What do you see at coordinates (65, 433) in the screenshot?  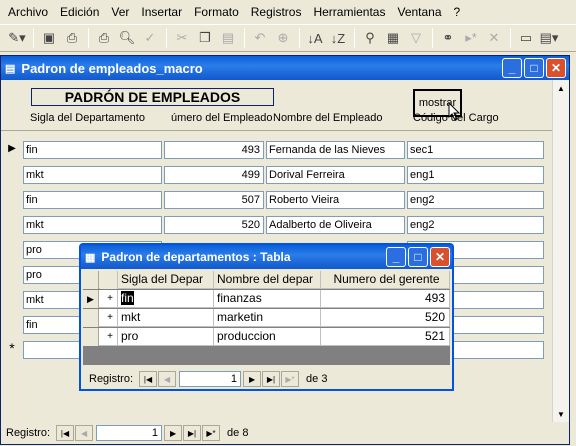 I see `first-record-icon: |◀` at bounding box center [65, 433].